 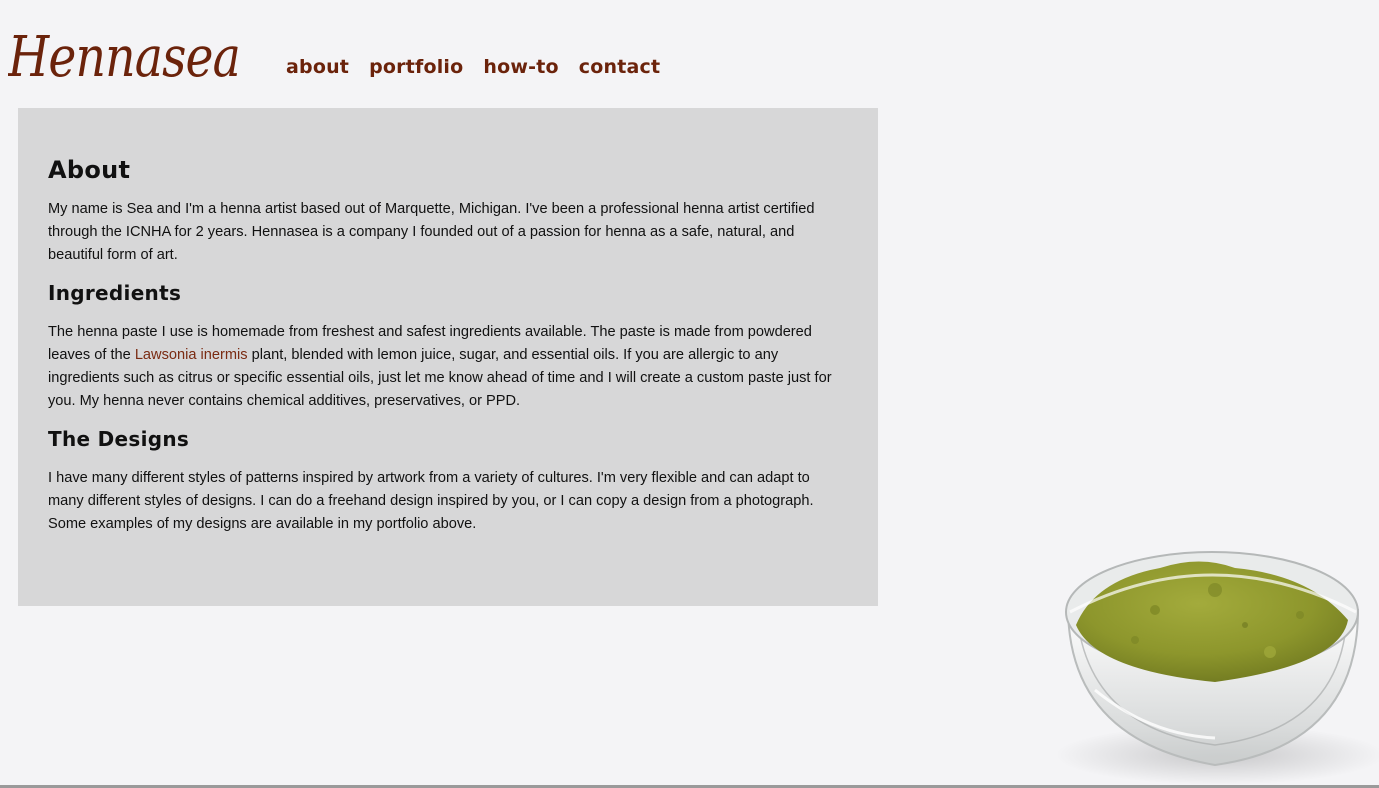 I want to click on lawsonia-inermis-link: Lawsonia inermis, so click(x=191, y=355).